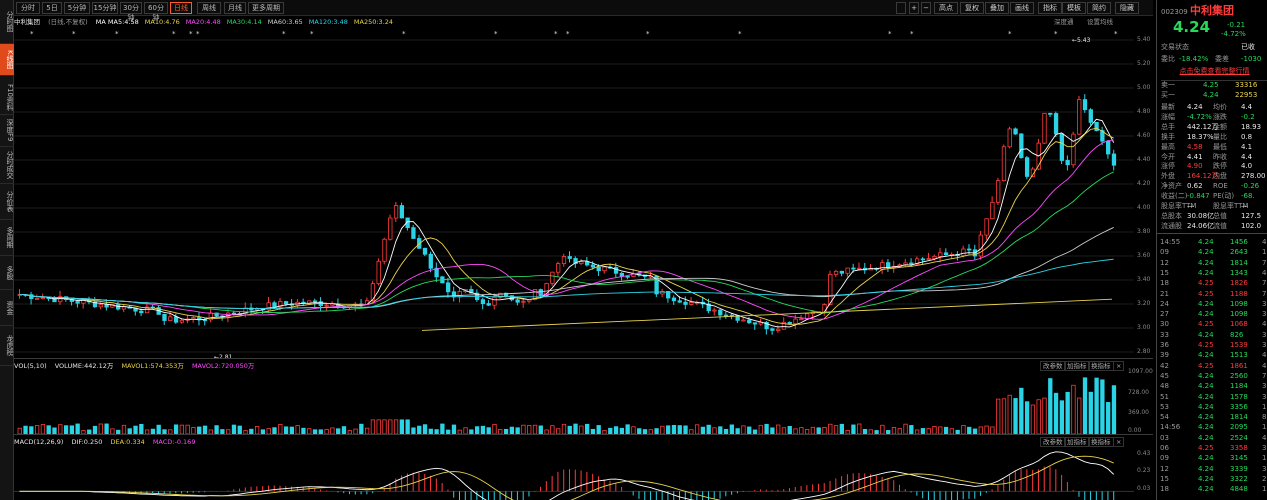 The width and height of the screenshot is (1267, 500). I want to click on high-annotation: ←5.43, so click(1081, 40).